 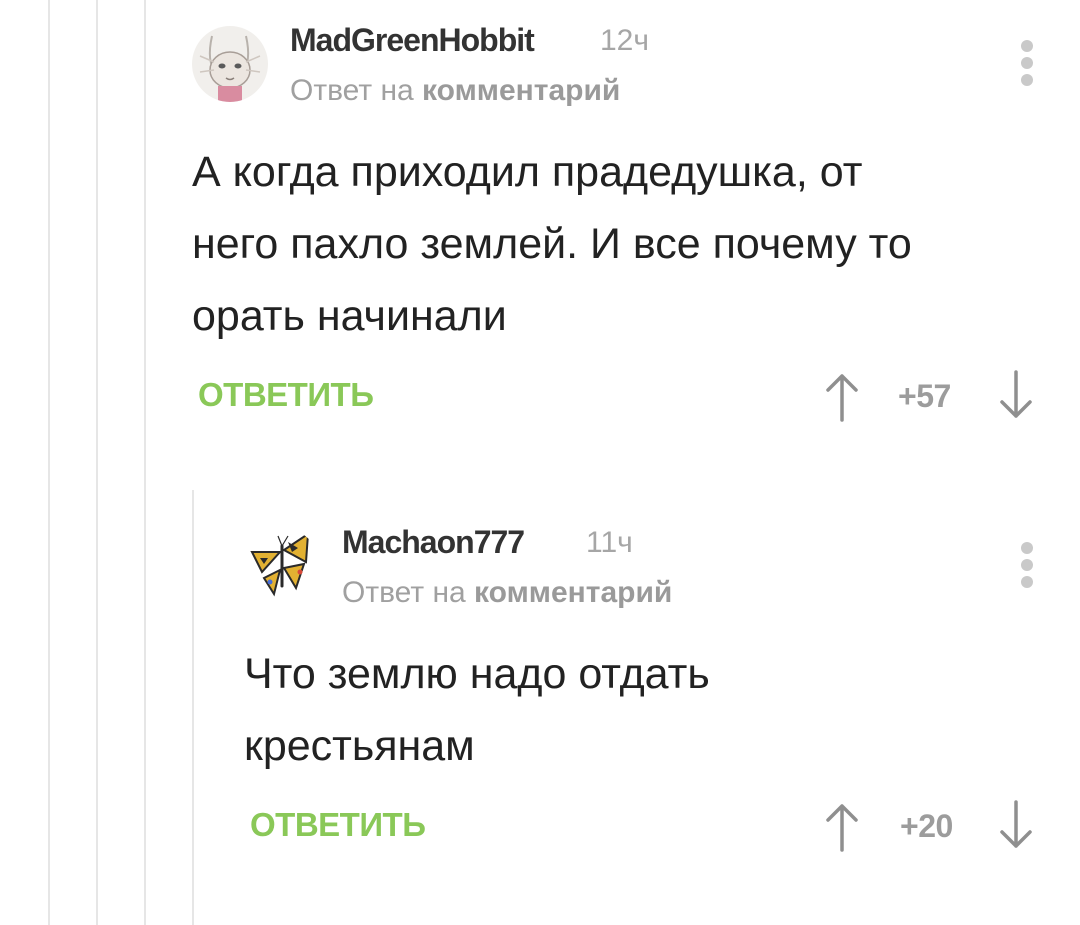 What do you see at coordinates (433, 542) in the screenshot?
I see `author-name: Machaon777` at bounding box center [433, 542].